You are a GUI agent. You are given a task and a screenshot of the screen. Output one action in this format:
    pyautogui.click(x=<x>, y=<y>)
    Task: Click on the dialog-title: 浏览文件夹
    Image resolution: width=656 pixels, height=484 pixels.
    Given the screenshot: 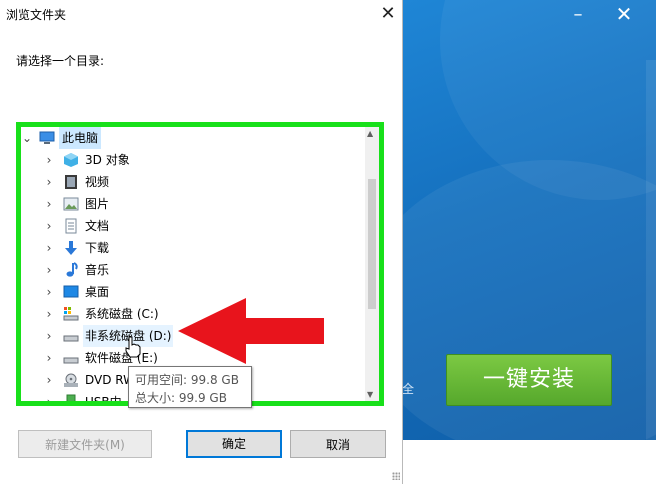 What is the action you would take?
    pyautogui.click(x=36, y=15)
    